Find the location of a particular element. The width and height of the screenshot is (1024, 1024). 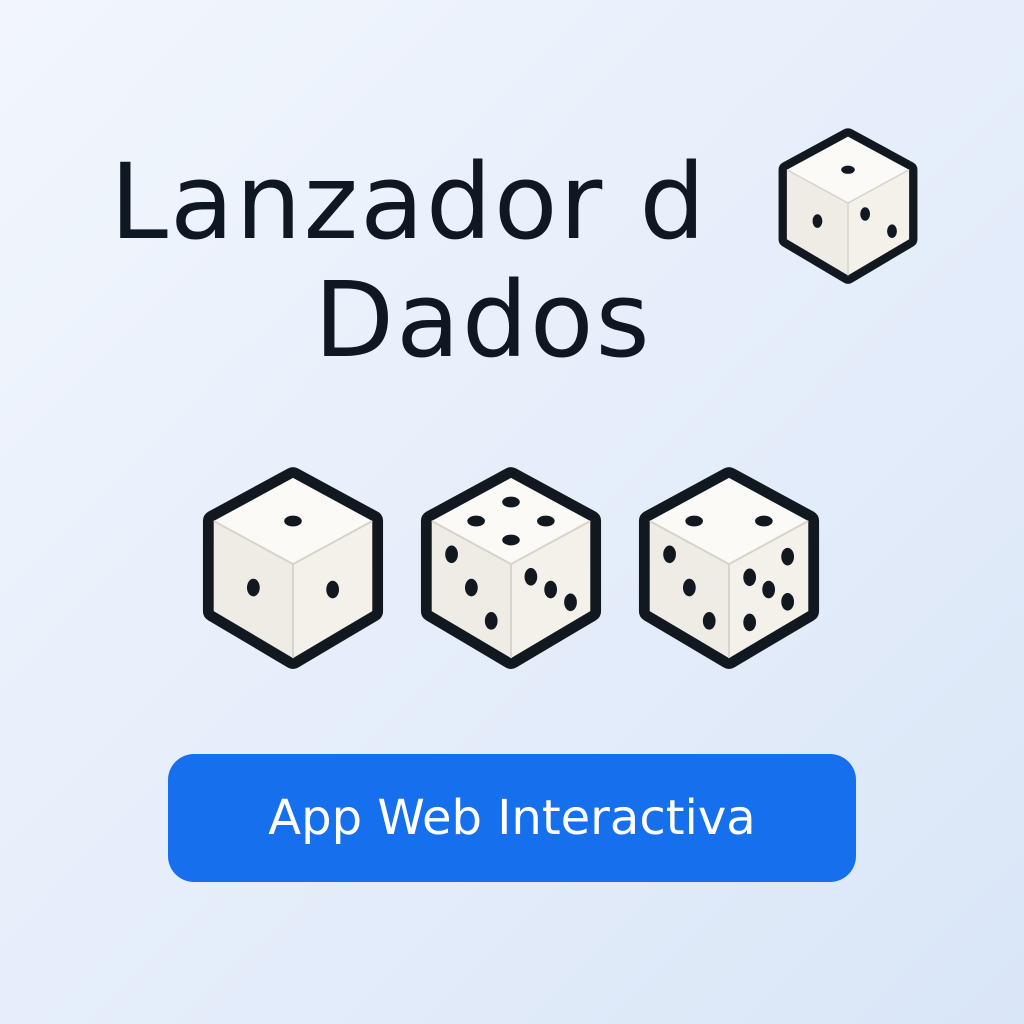

die-1-icon is located at coordinates (293, 568).